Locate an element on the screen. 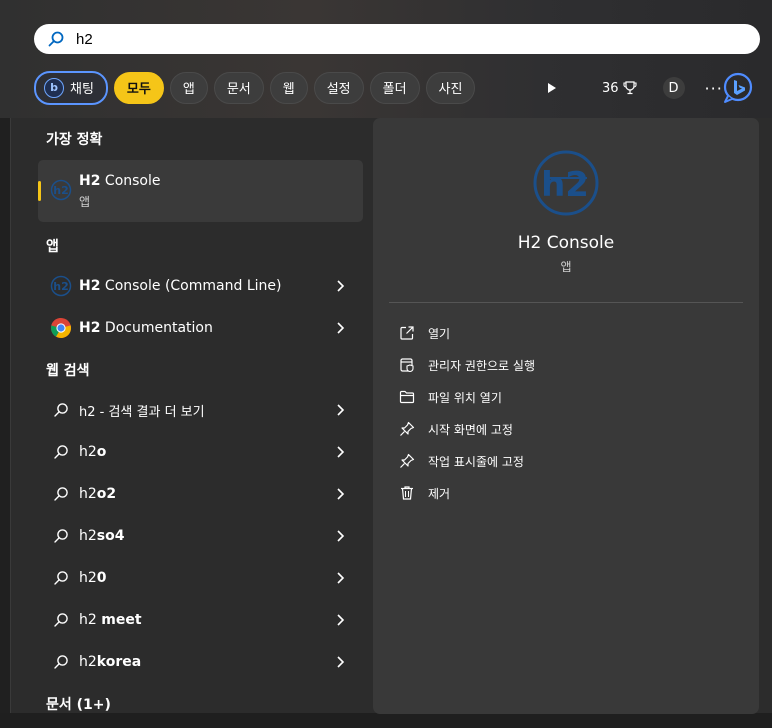 This screenshot has height=728, width=772. more-filters-button is located at coordinates (552, 88).